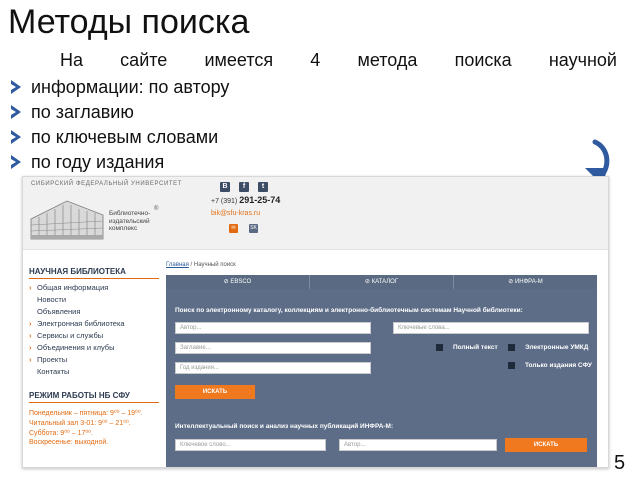  Describe the element at coordinates (130, 87) in the screenshot. I see `bullet-text: информации: по автору` at that location.